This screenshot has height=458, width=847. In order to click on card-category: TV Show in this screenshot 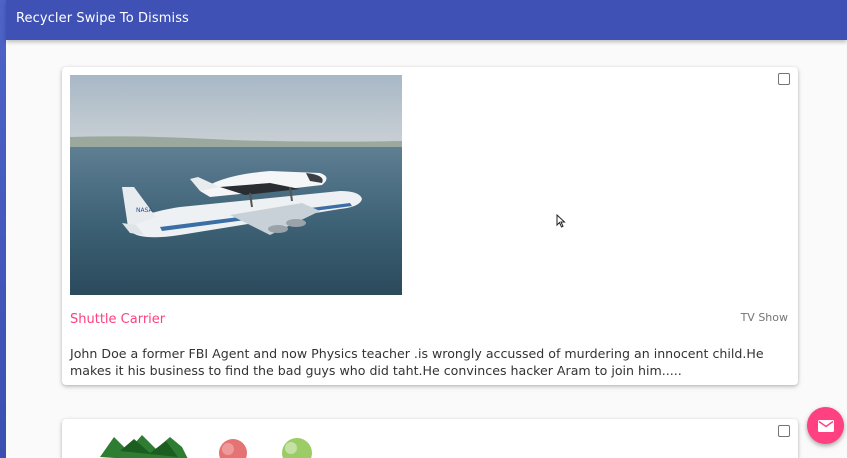, I will do `click(764, 317)`.